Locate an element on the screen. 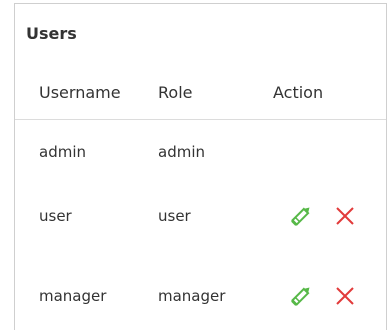  header-divider is located at coordinates (200, 119).